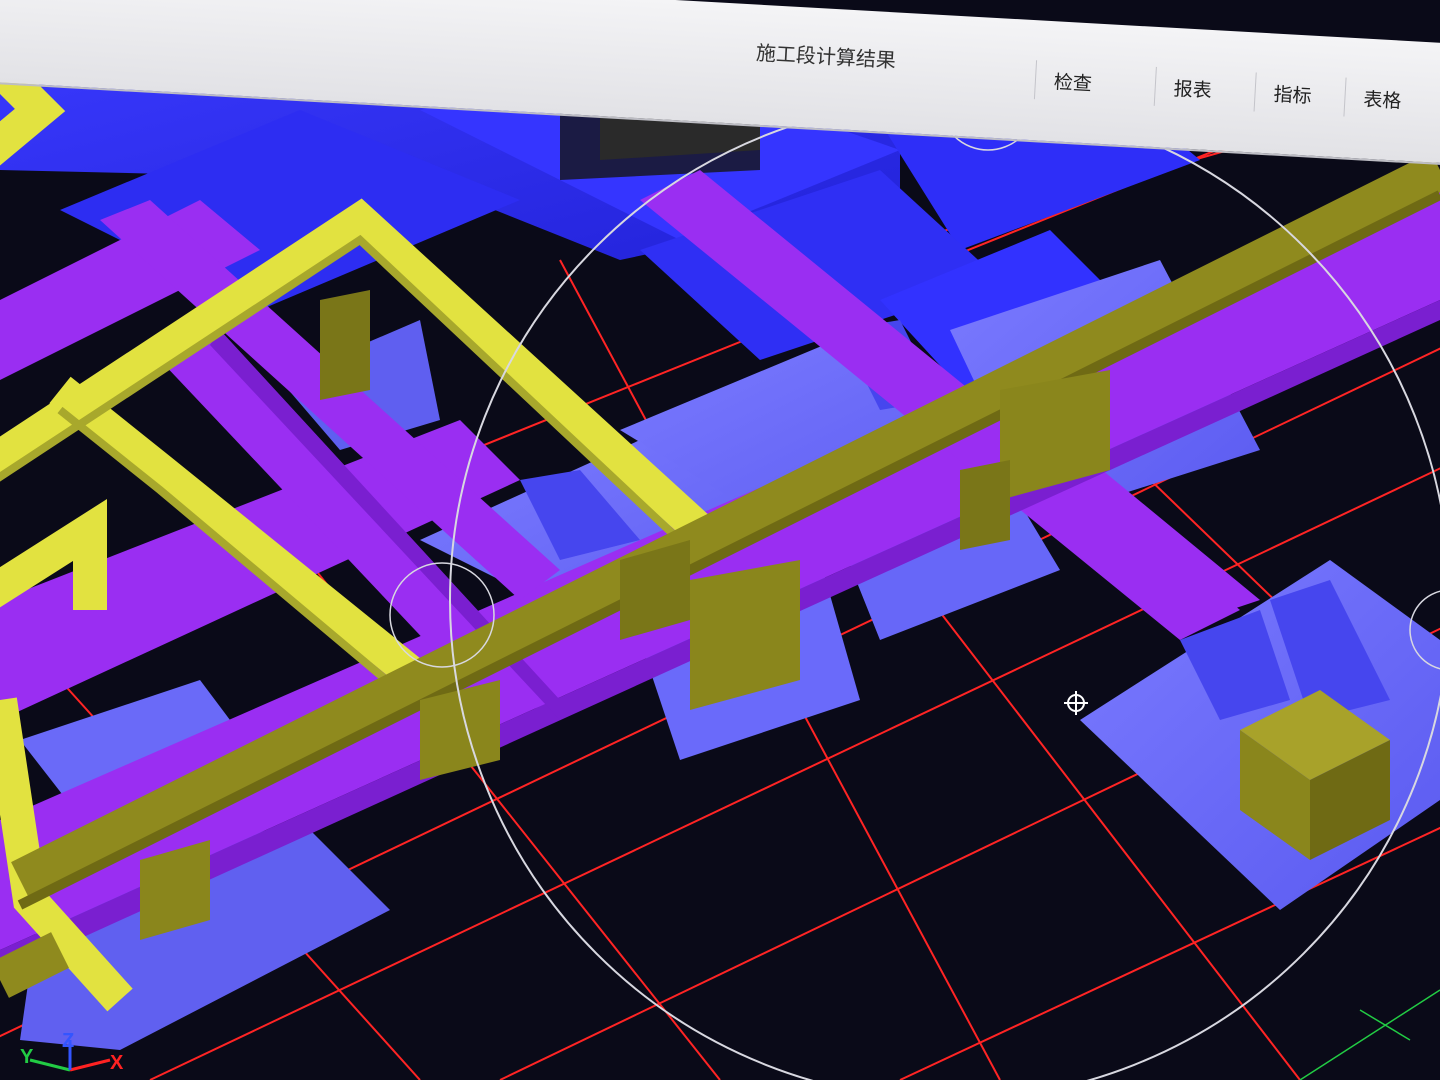 Image resolution: width=1440 pixels, height=1080 pixels. Describe the element at coordinates (27, 1057) in the screenshot. I see `axis-label-y: Y` at that location.